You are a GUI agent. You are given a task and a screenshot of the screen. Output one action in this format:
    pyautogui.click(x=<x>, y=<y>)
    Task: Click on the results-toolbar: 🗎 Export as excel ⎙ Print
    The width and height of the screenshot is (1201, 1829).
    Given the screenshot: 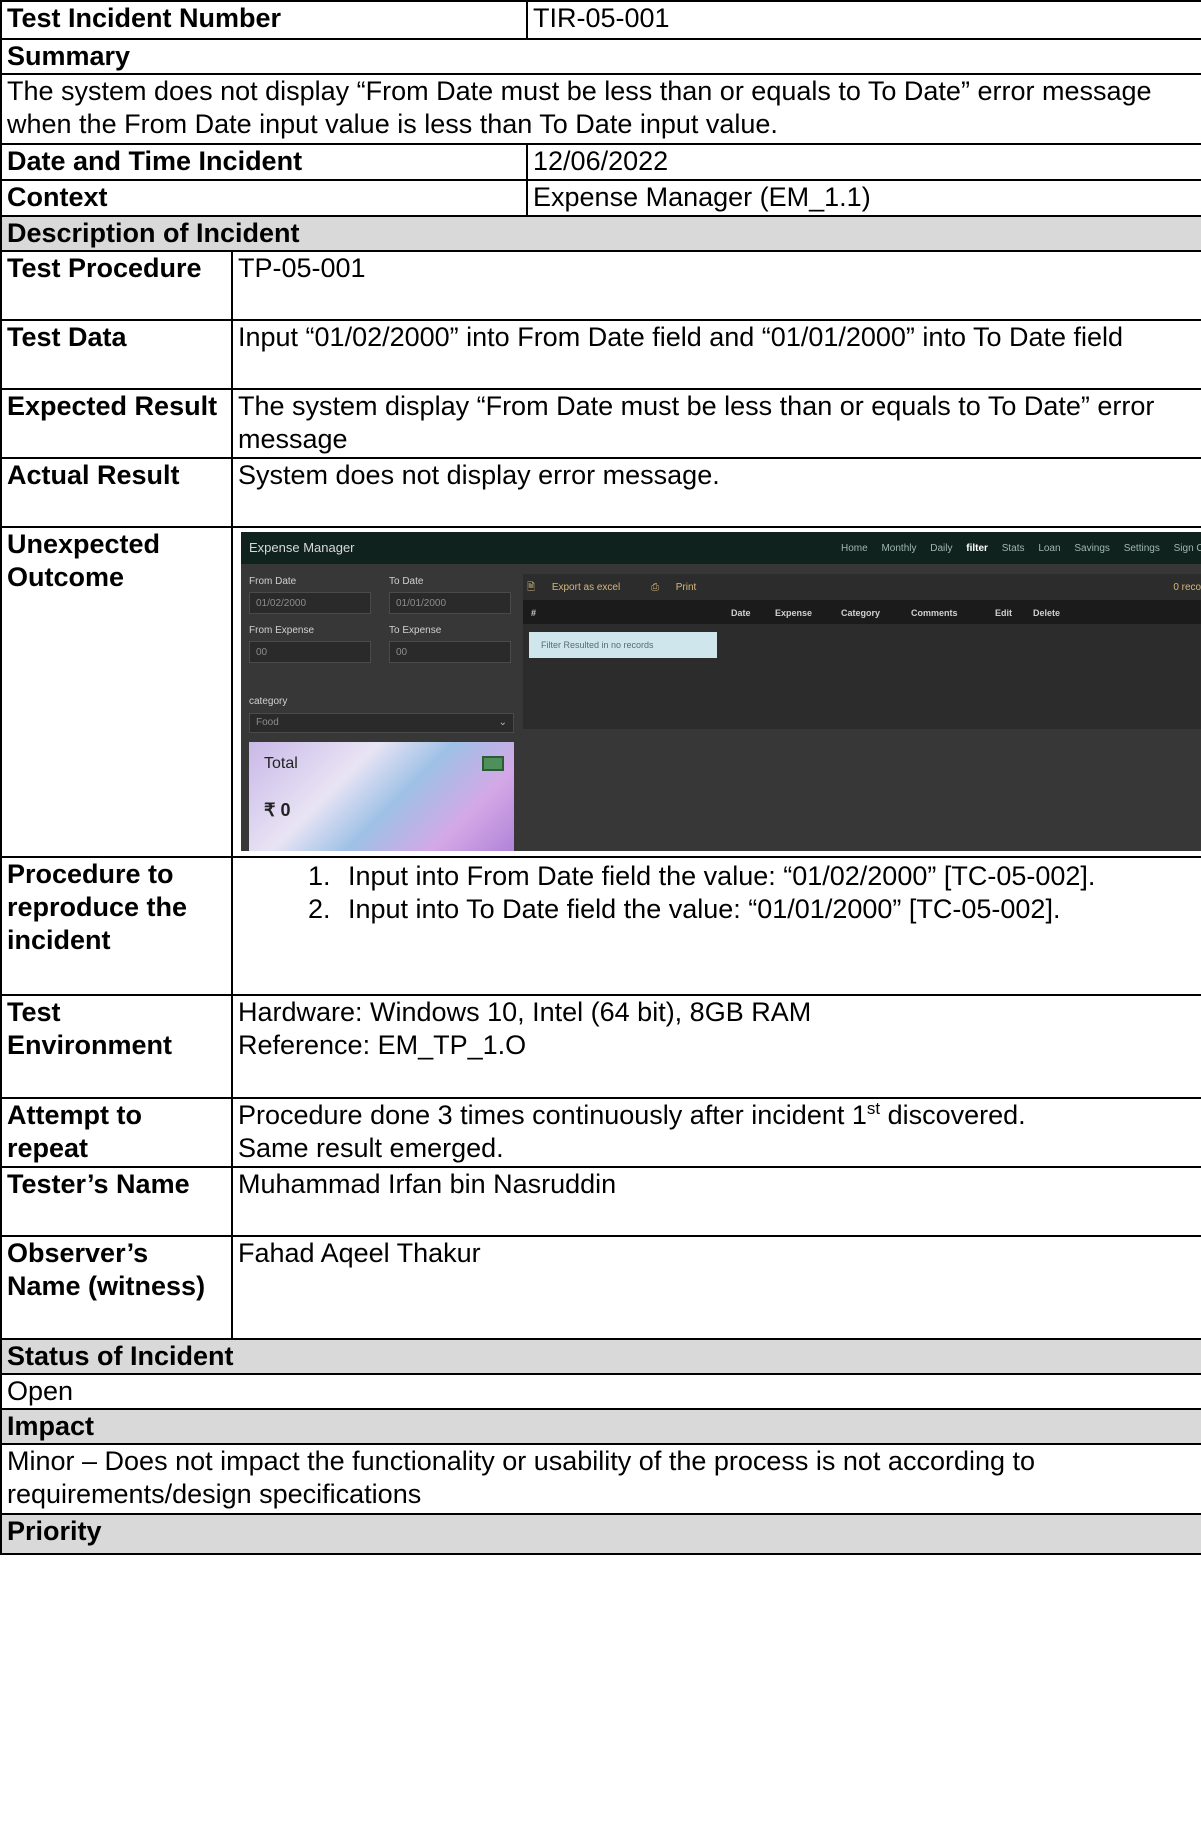 What is the action you would take?
    pyautogui.click(x=625, y=588)
    